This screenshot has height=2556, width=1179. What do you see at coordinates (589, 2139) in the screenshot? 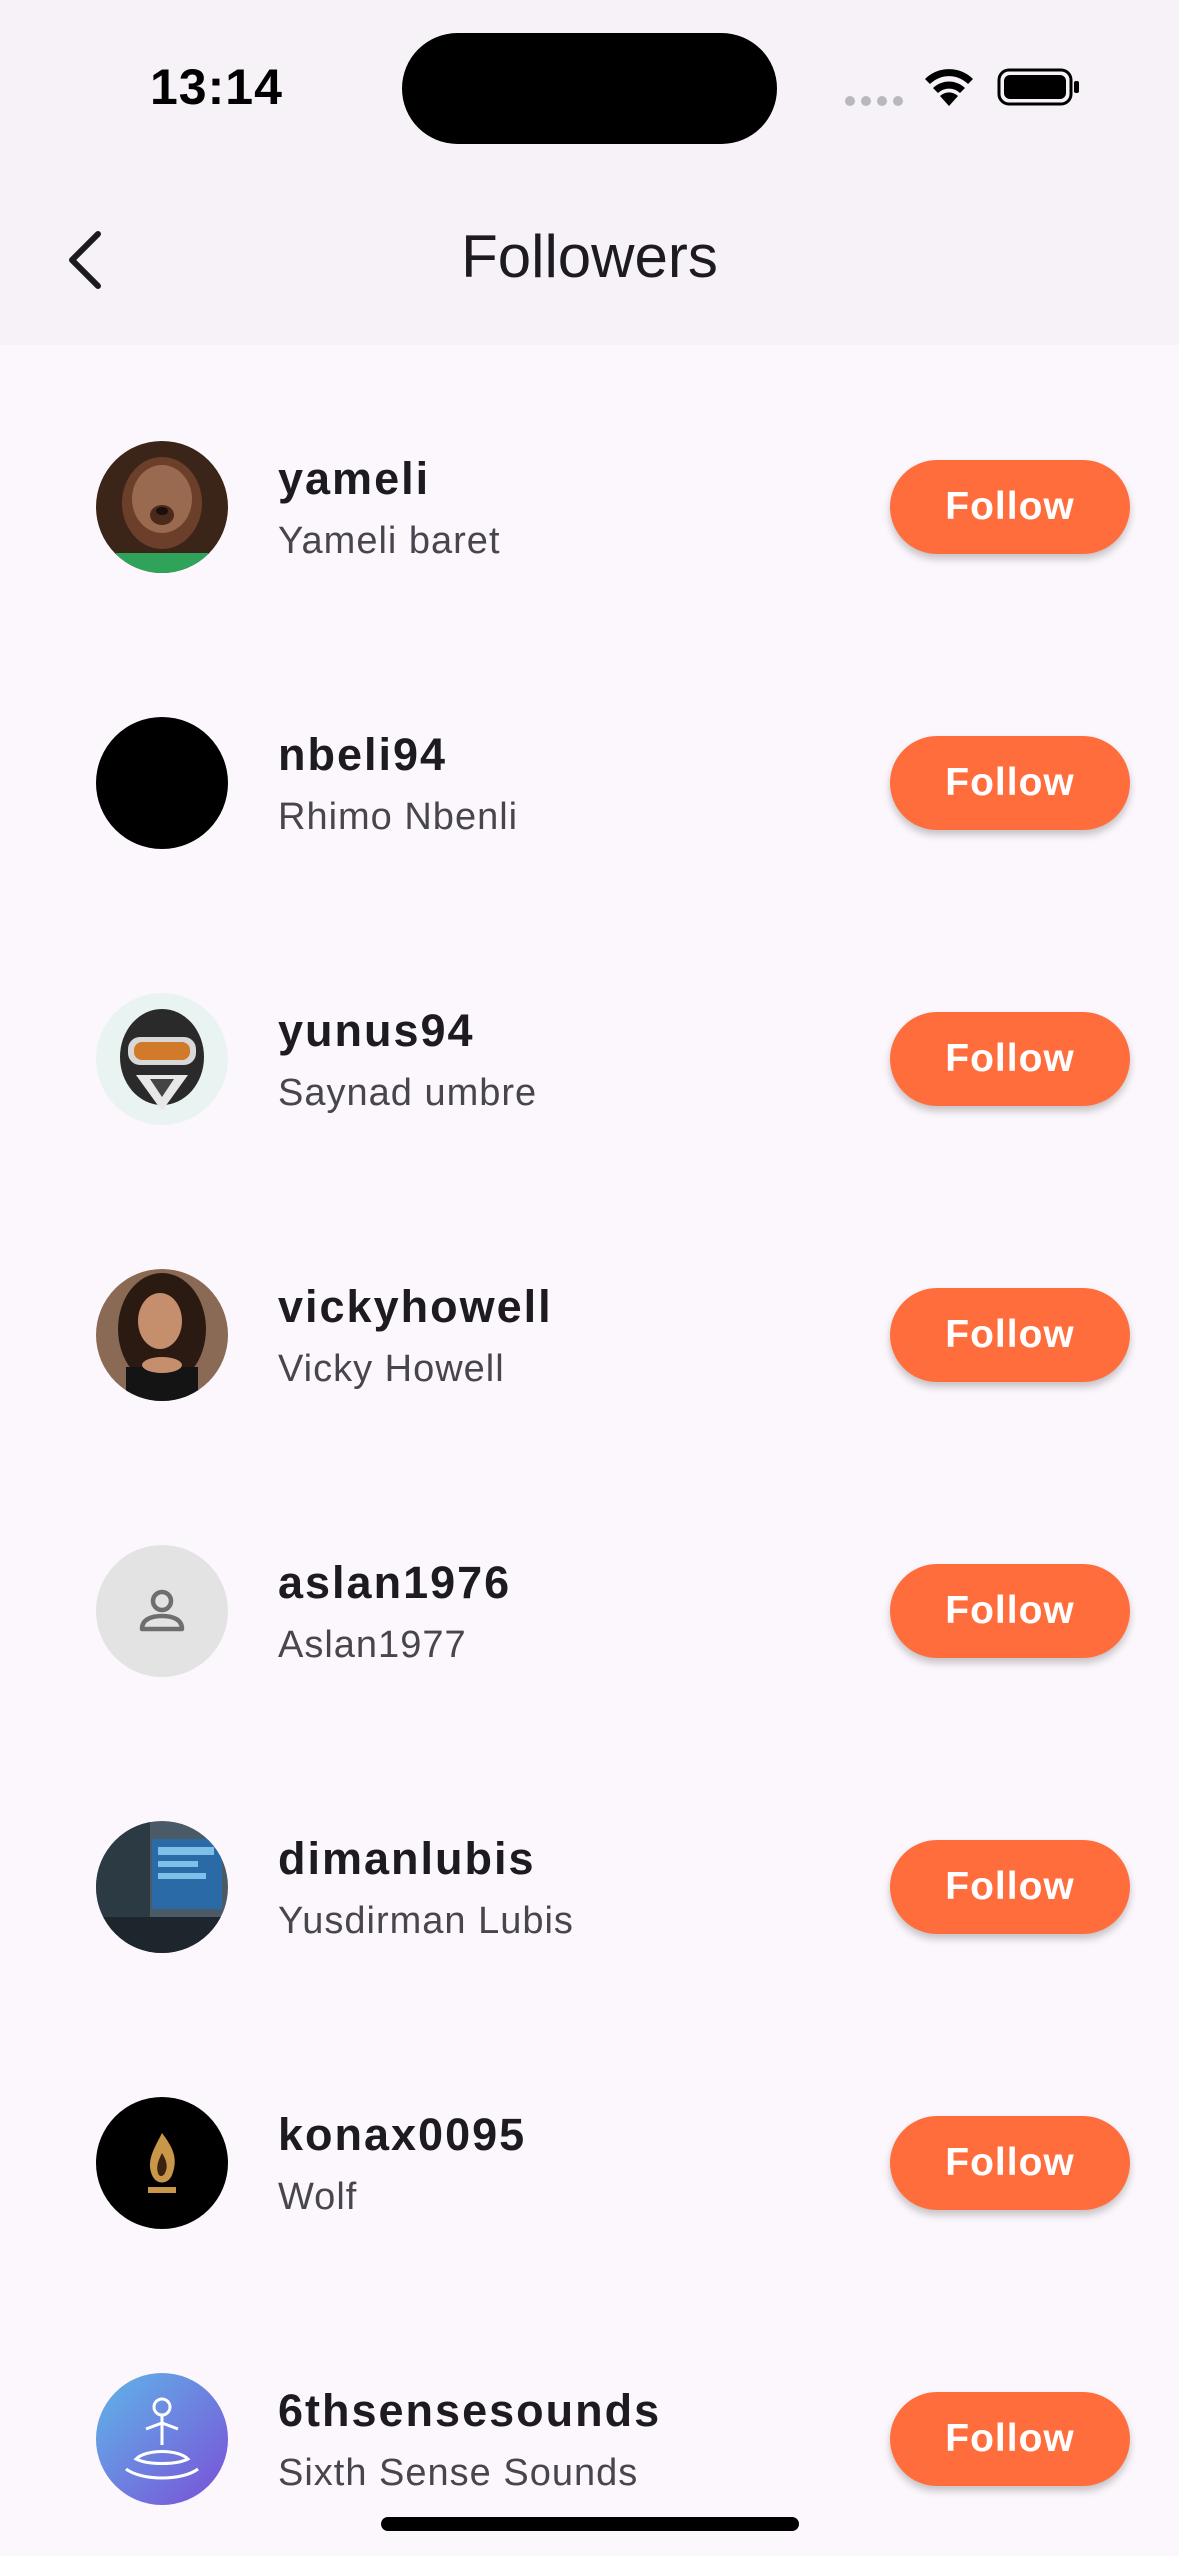
I see `follower-row: konax0095 Wolf Follow` at bounding box center [589, 2139].